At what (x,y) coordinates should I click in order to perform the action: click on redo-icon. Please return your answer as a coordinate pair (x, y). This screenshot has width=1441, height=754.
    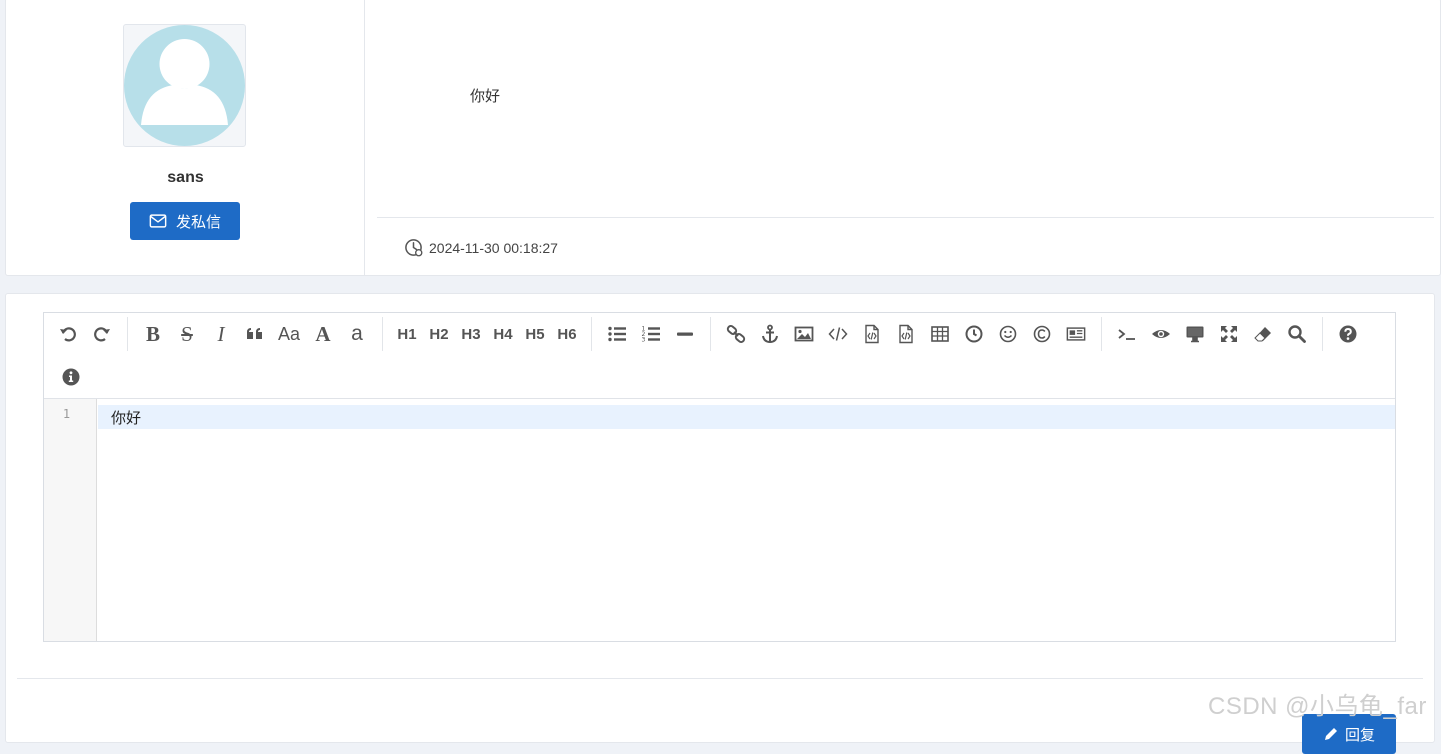
    Looking at the image, I should click on (102, 334).